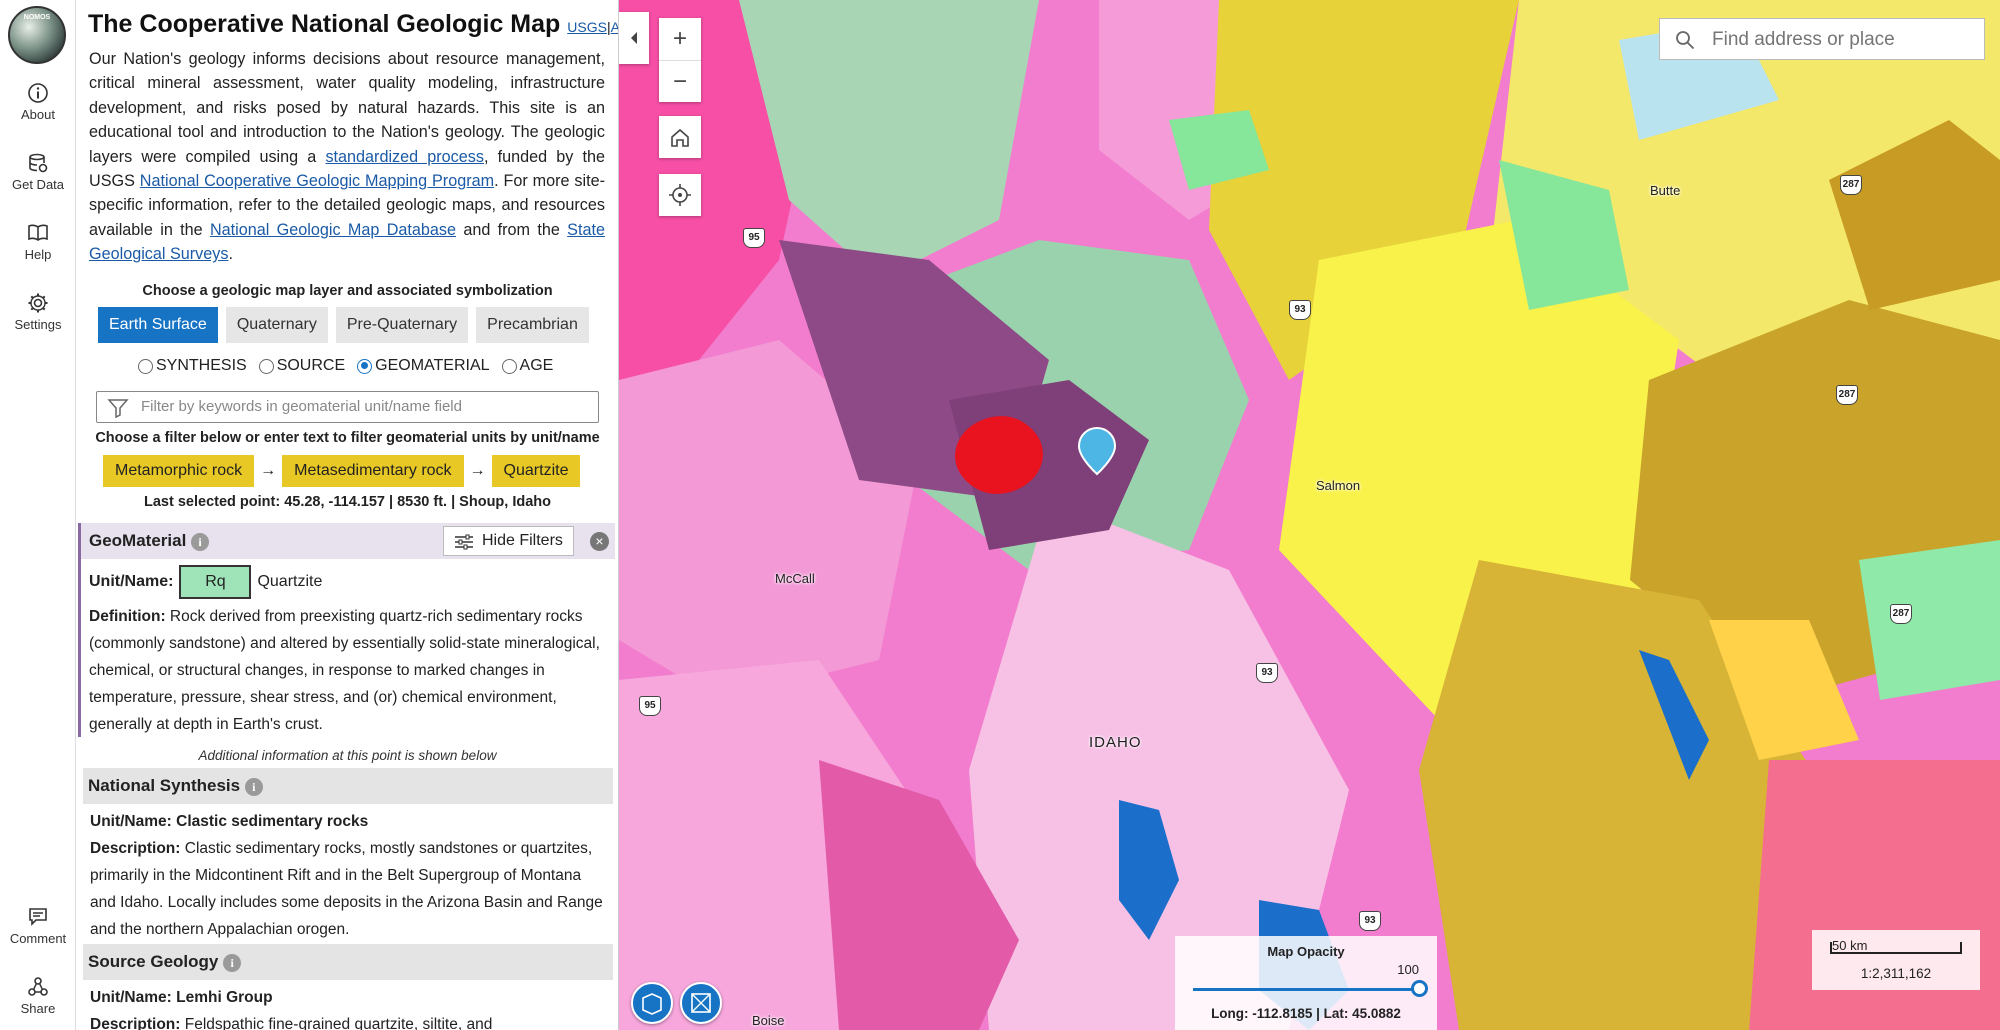  Describe the element at coordinates (158, 325) in the screenshot. I see `tab-earth-surface: Earth Surface` at that location.